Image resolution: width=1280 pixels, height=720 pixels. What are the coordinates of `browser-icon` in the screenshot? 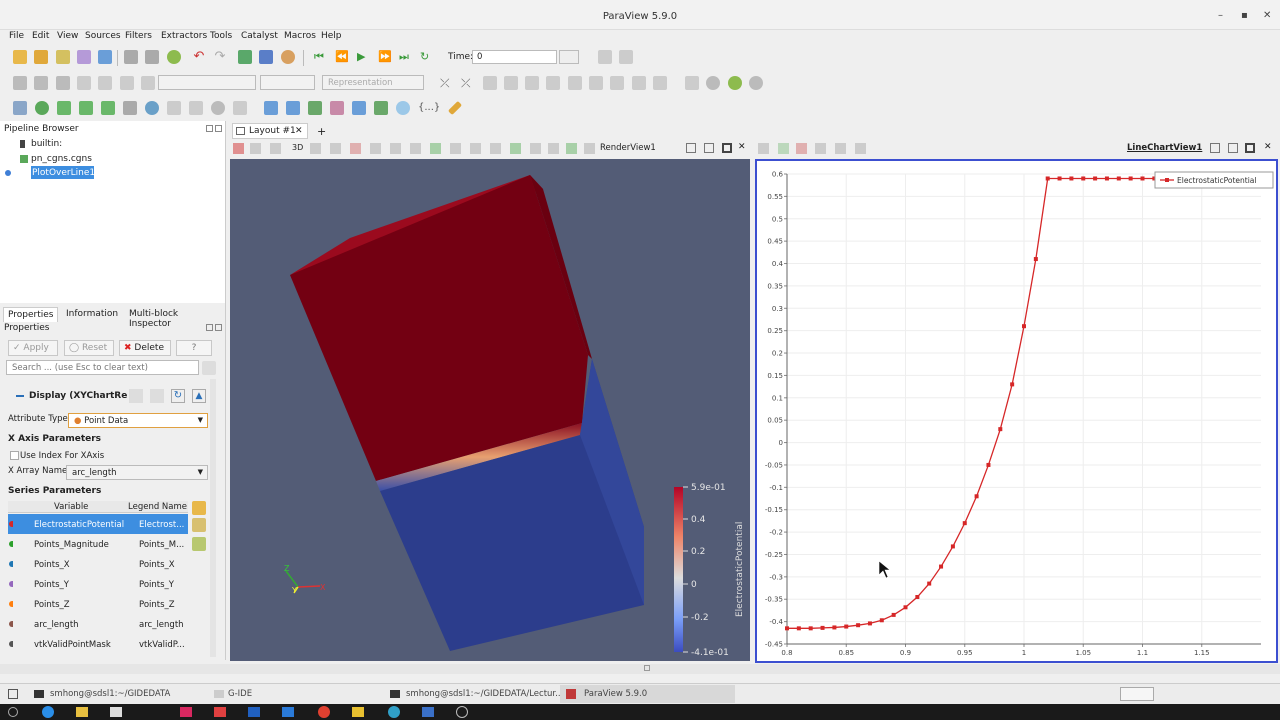 It's located at (48, 712).